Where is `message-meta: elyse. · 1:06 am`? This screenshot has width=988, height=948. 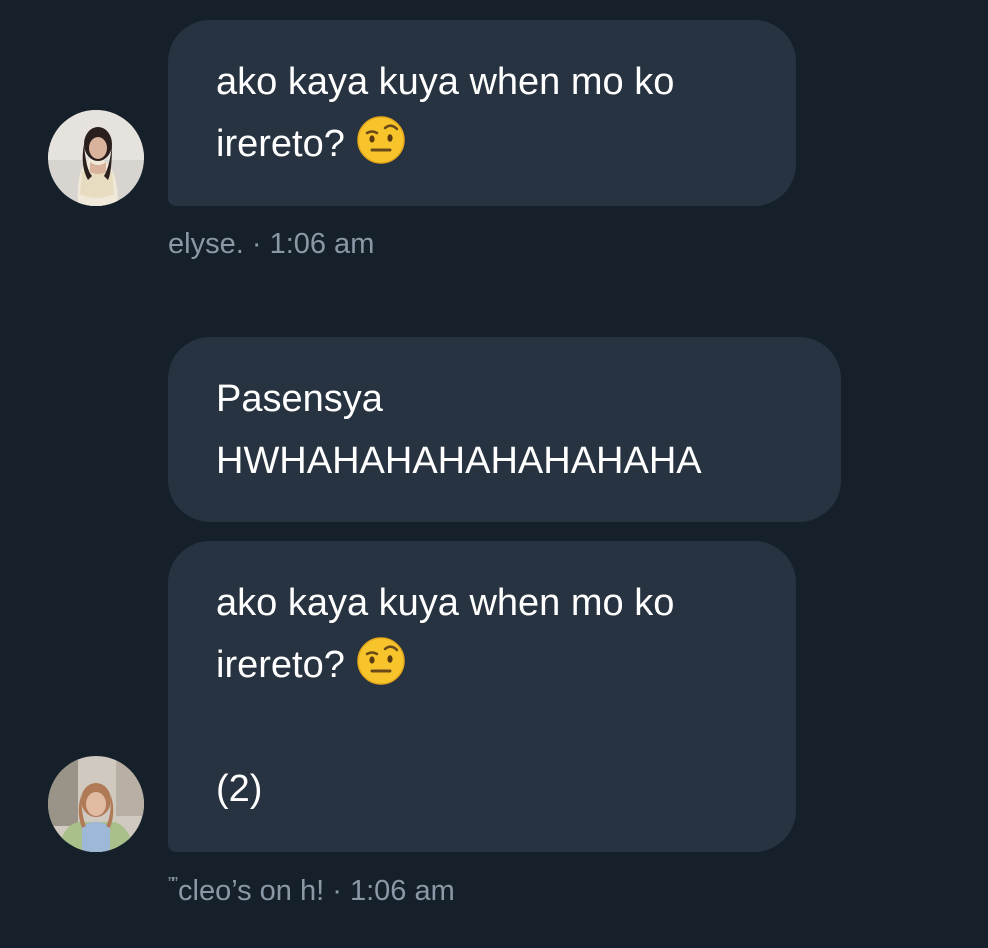 message-meta: elyse. · 1:06 am is located at coordinates (271, 244).